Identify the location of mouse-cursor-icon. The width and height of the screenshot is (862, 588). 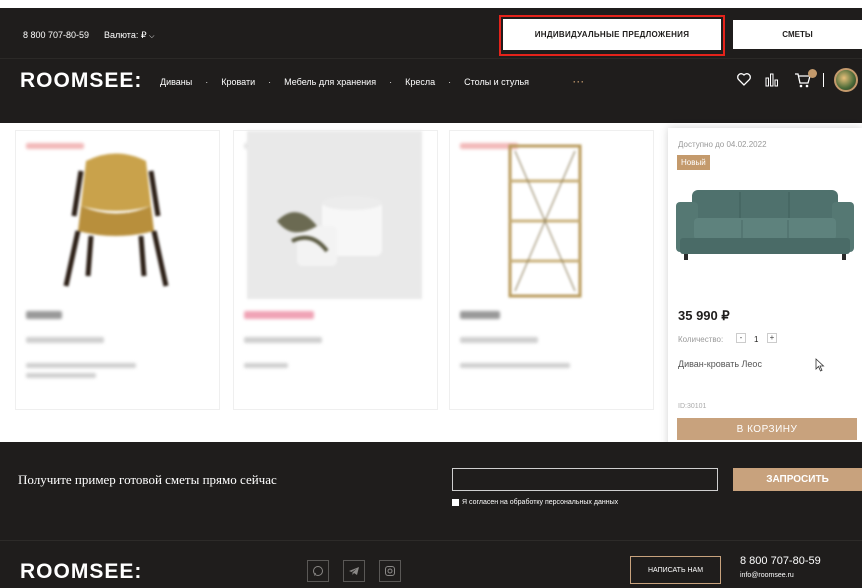
(820, 367).